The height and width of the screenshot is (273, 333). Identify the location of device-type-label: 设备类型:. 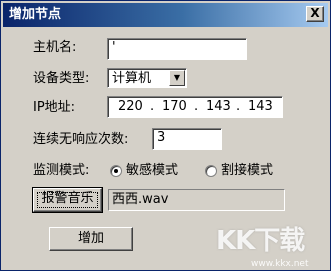
(61, 78).